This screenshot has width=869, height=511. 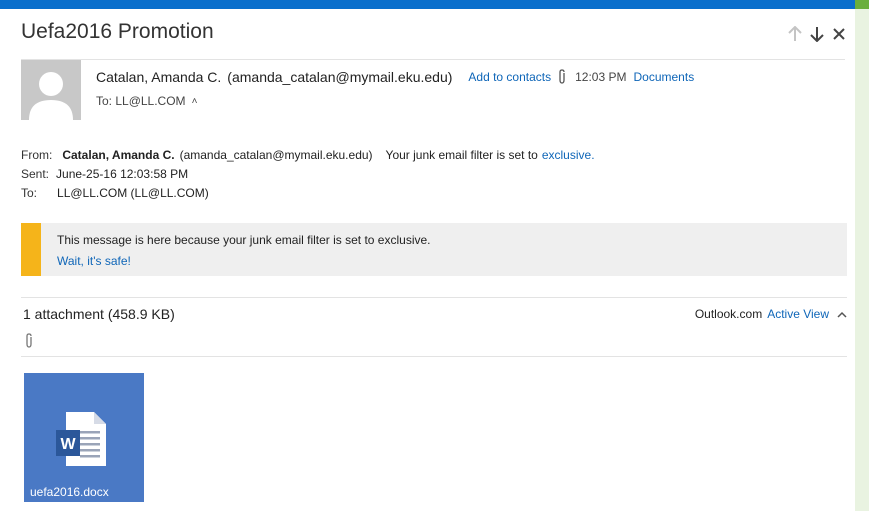 I want to click on arrow-up-icon, so click(x=795, y=33).